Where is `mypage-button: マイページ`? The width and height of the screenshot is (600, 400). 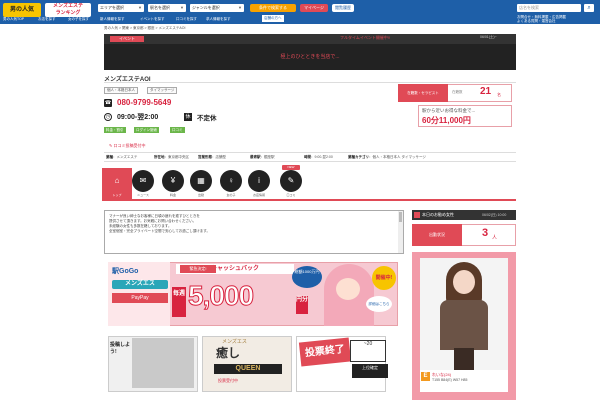
mypage-button: マイページ is located at coordinates (314, 8).